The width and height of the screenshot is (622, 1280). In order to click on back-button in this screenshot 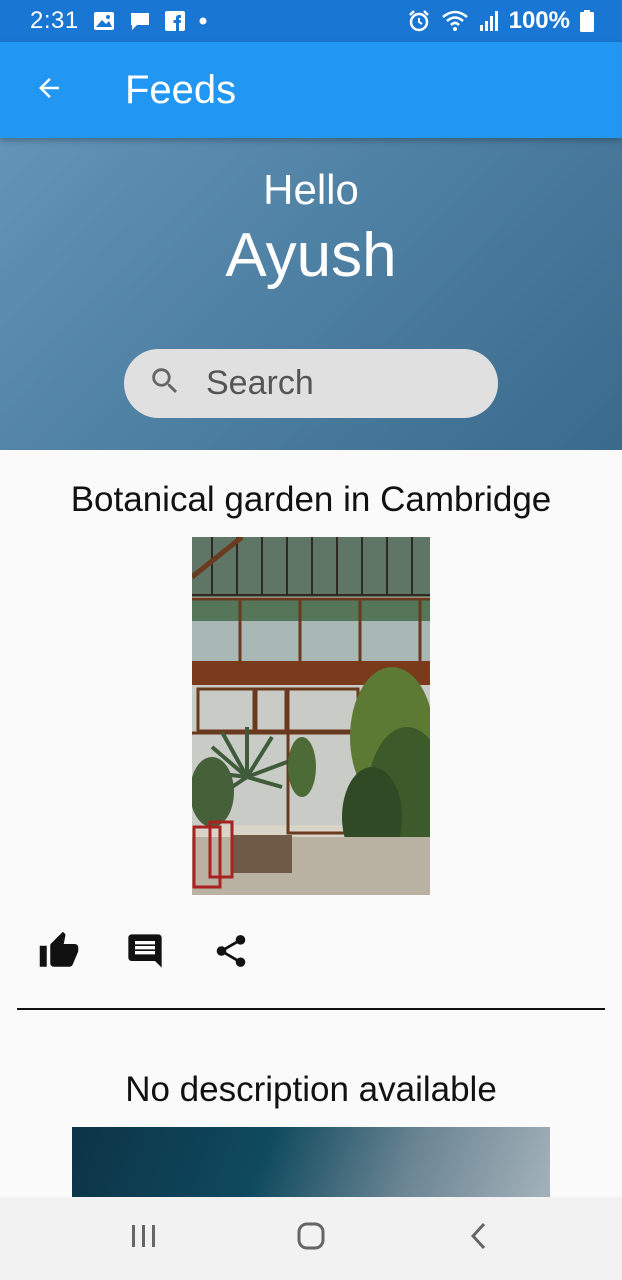, I will do `click(49, 90)`.